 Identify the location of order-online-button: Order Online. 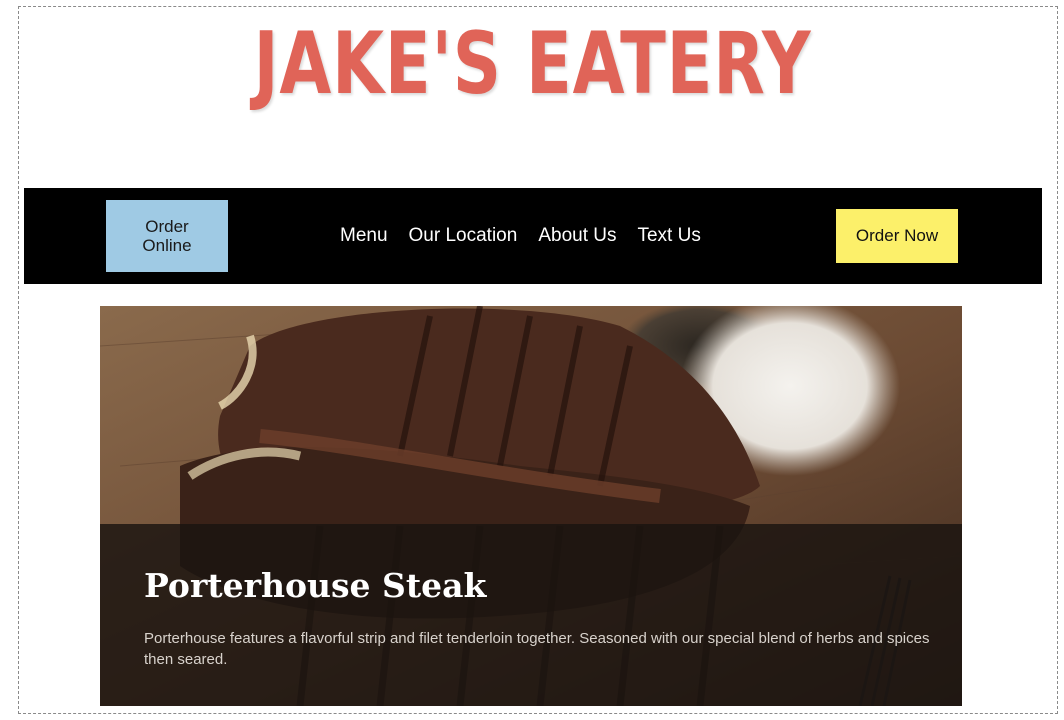
(167, 236).